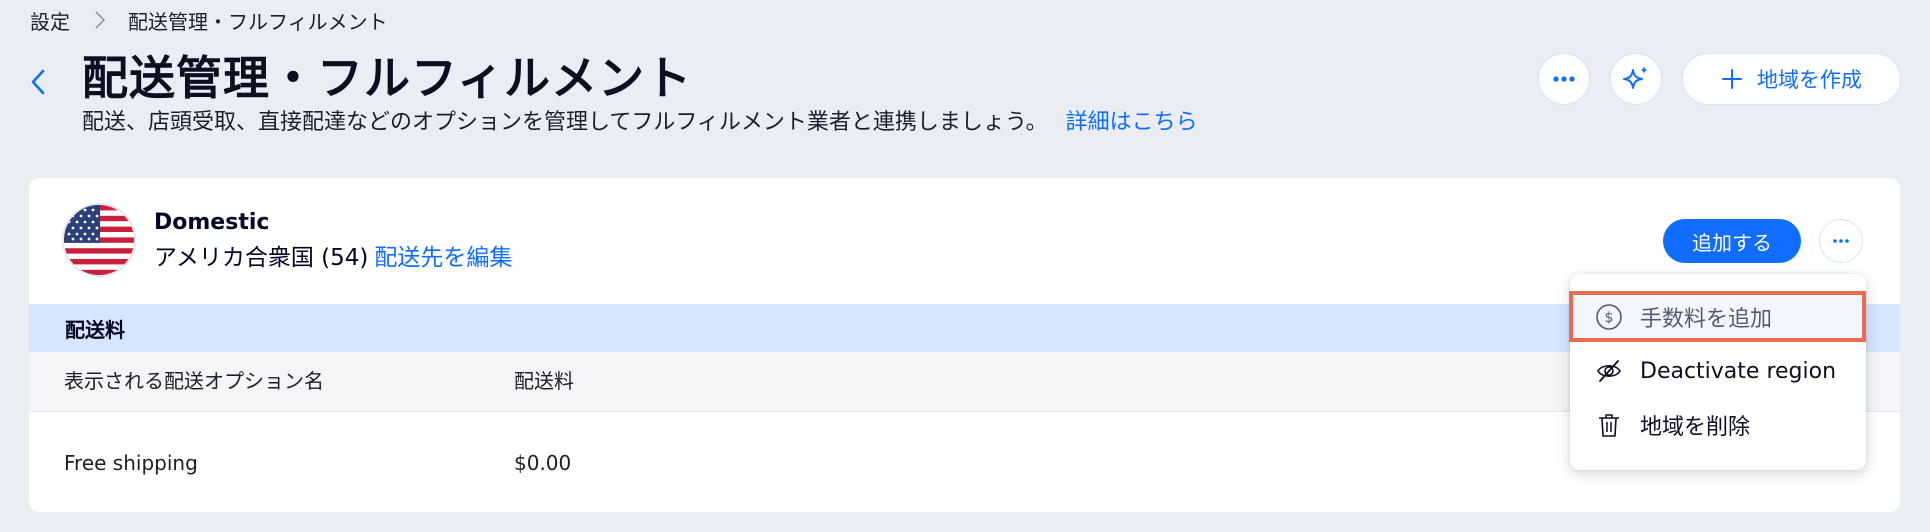 The height and width of the screenshot is (532, 1930). What do you see at coordinates (443, 258) in the screenshot?
I see `edit-destinations-link: 配送先を編集` at bounding box center [443, 258].